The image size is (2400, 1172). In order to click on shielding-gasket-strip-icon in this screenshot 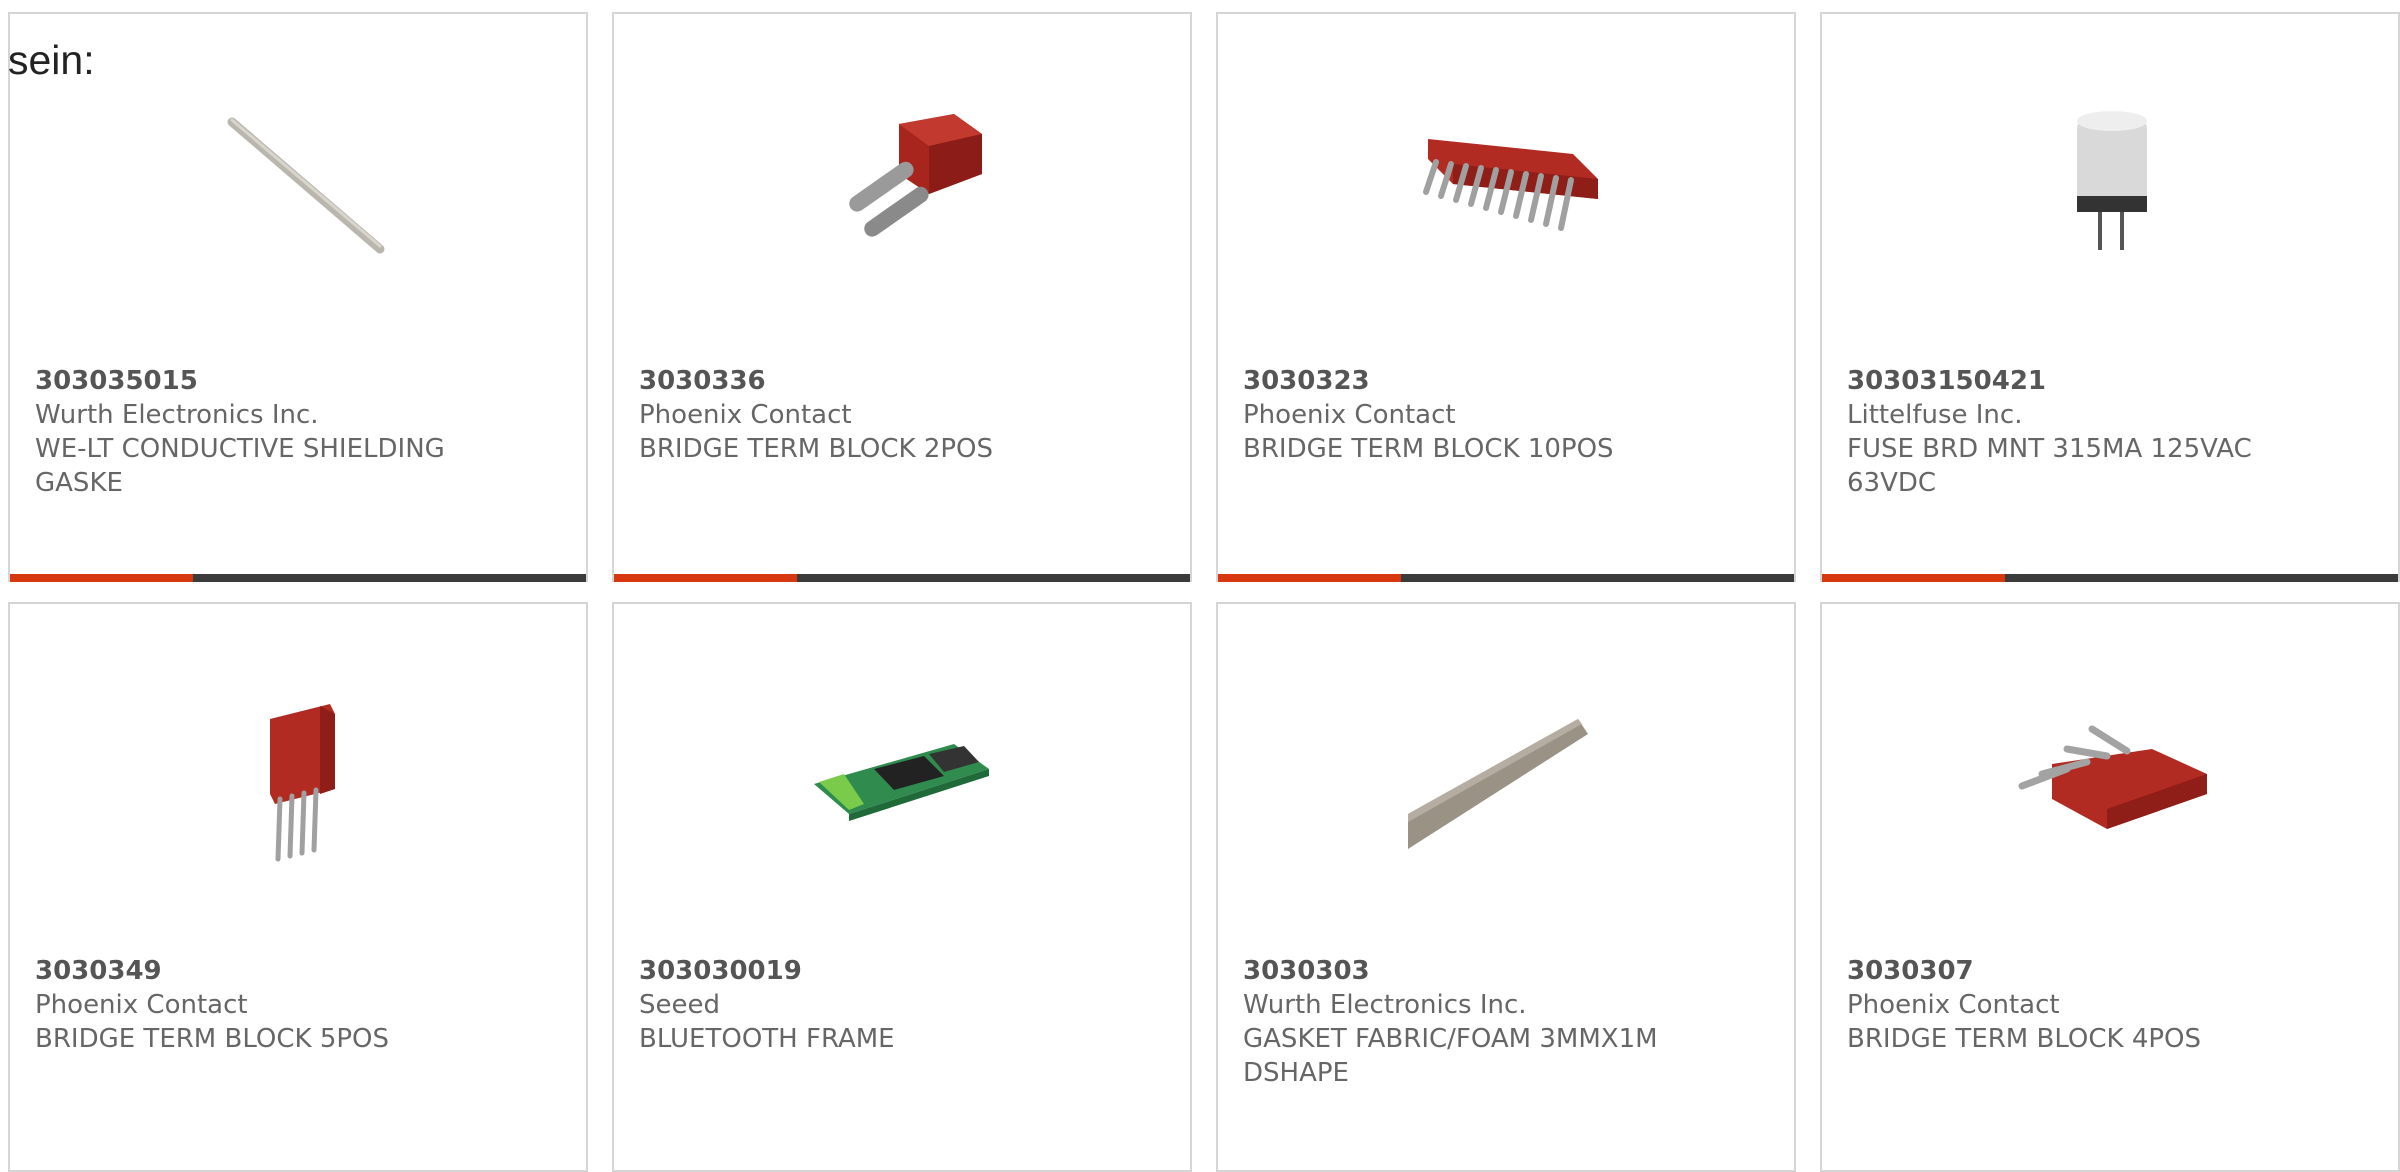, I will do `click(300, 184)`.